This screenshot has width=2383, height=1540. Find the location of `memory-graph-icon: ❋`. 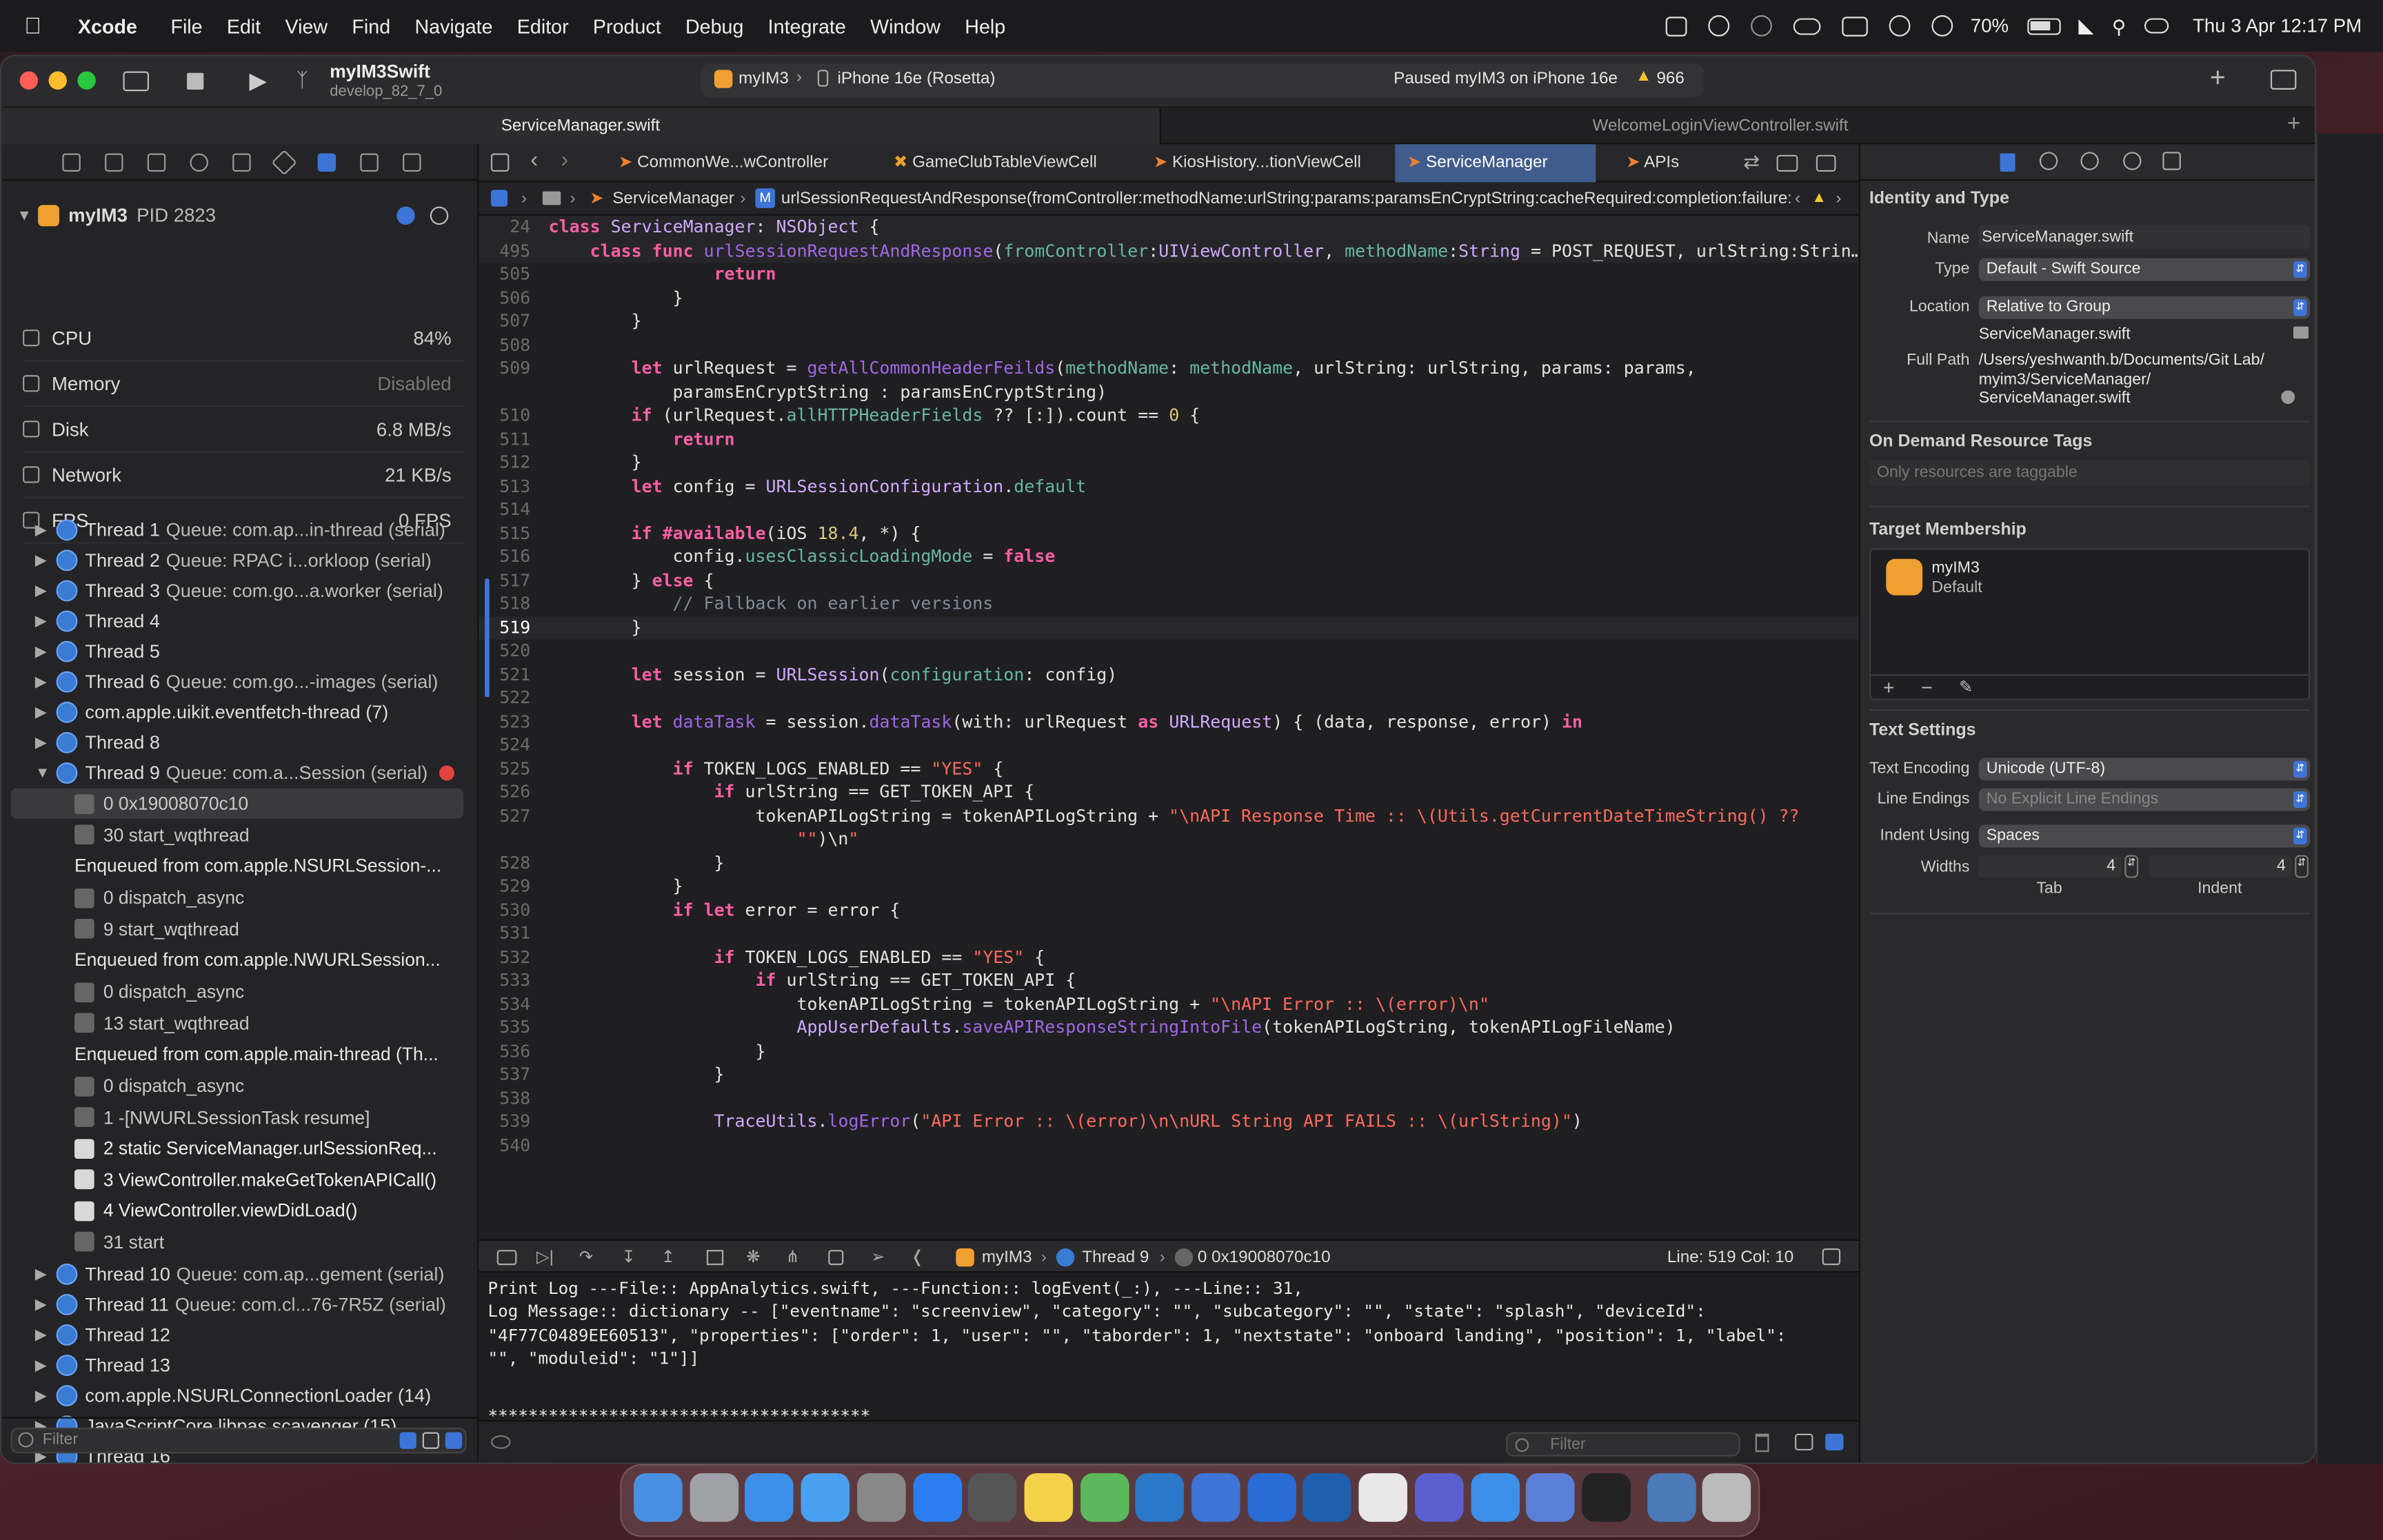

memory-graph-icon: ❋ is located at coordinates (753, 1258).